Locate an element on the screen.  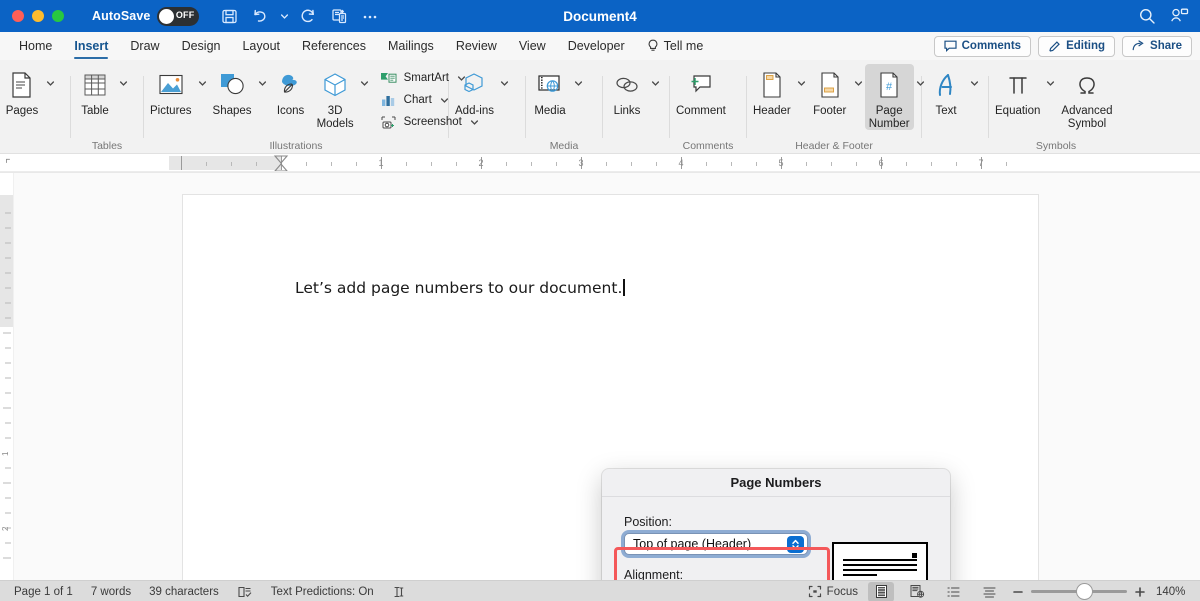
add-ins-icon is located at coordinates (475, 85).